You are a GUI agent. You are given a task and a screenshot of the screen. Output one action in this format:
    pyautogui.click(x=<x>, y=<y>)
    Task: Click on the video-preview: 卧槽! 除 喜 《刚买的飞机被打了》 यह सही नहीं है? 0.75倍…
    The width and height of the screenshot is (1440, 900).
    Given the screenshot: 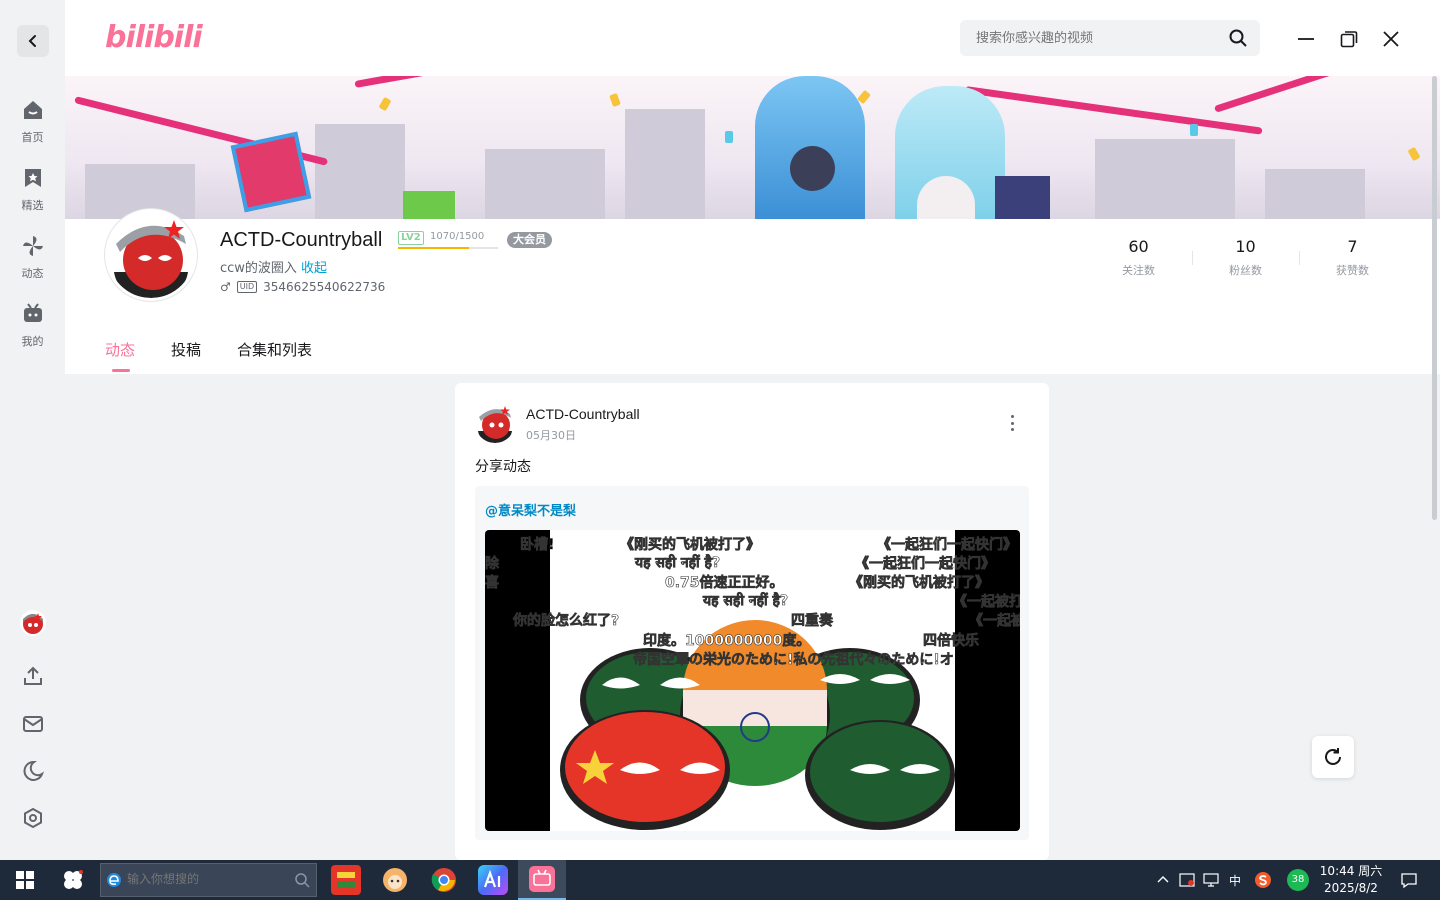 What is the action you would take?
    pyautogui.click(x=752, y=680)
    